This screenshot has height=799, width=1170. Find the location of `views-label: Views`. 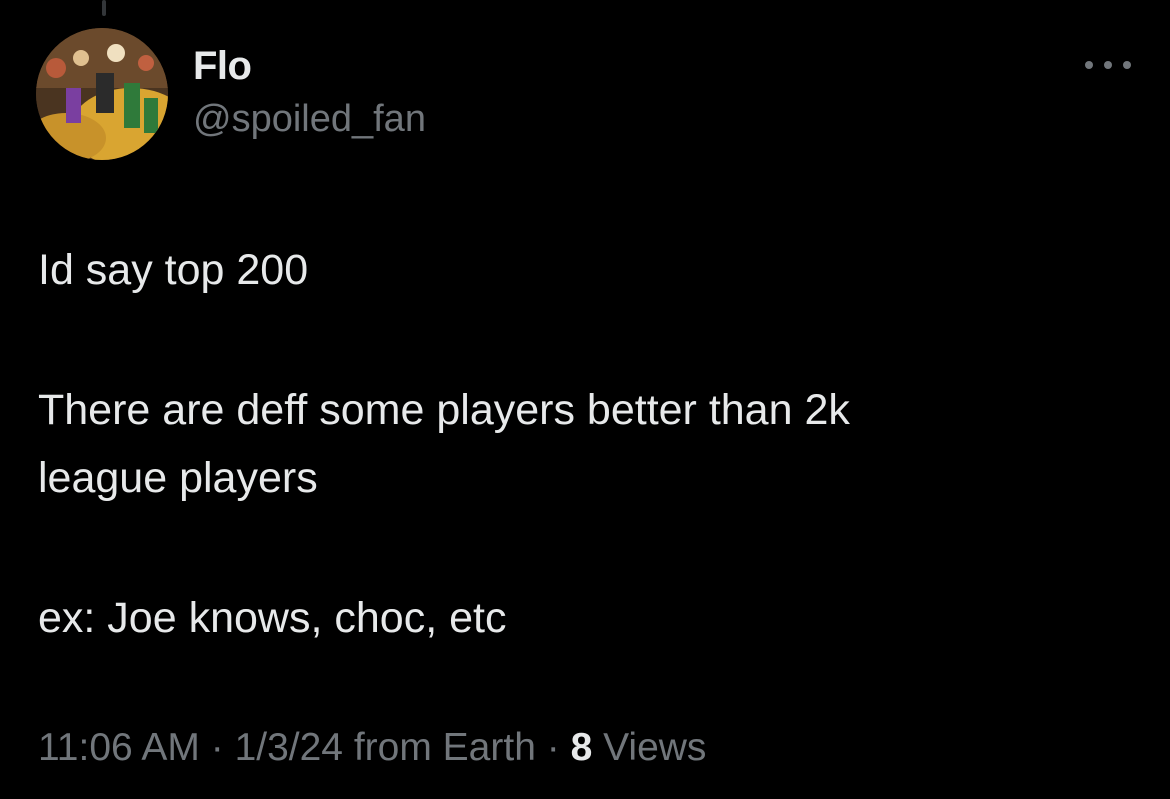

views-label: Views is located at coordinates (649, 747).